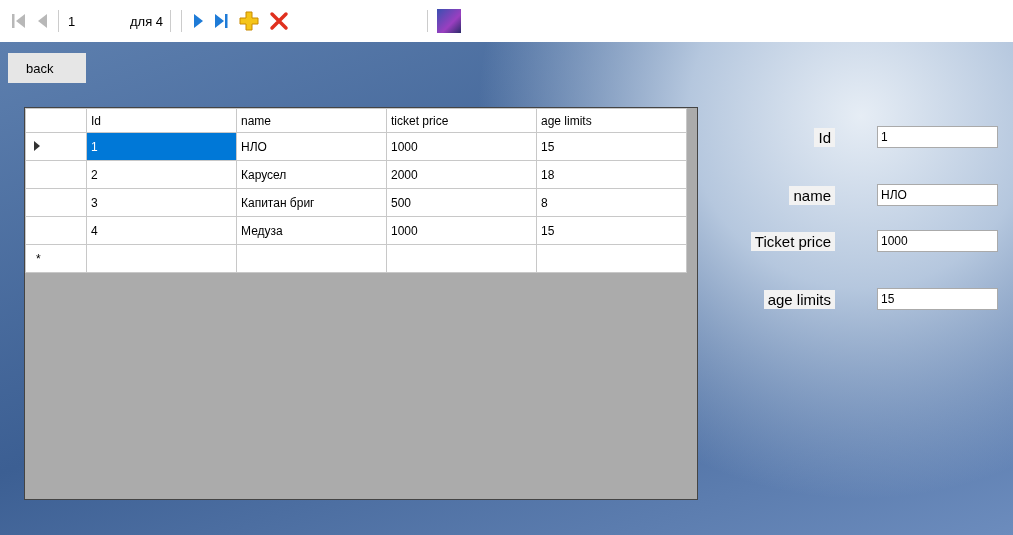  What do you see at coordinates (611, 120) in the screenshot?
I see `column-header: age limits` at bounding box center [611, 120].